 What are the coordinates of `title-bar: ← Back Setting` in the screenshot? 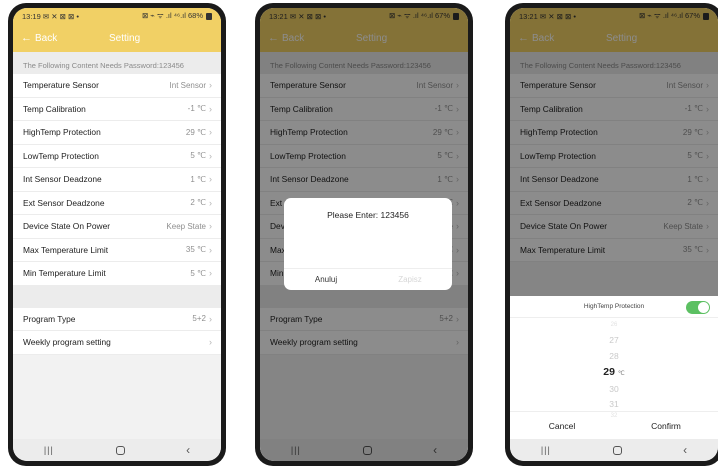 It's located at (117, 38).